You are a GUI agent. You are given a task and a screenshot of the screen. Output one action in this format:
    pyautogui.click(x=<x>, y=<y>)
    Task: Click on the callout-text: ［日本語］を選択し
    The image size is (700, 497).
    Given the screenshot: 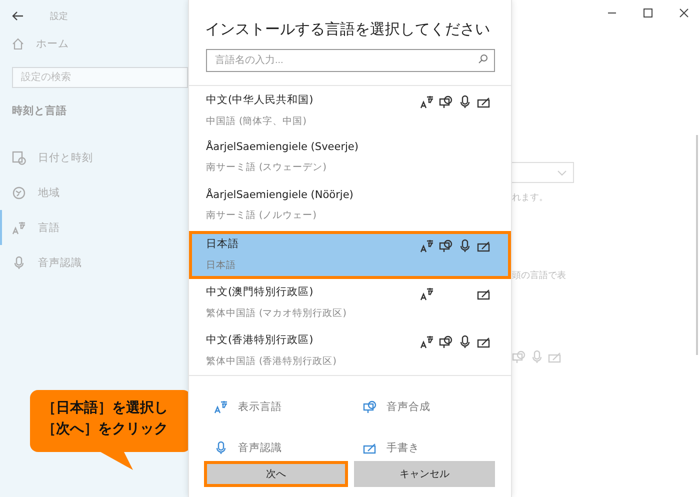 What is the action you would take?
    pyautogui.click(x=105, y=408)
    